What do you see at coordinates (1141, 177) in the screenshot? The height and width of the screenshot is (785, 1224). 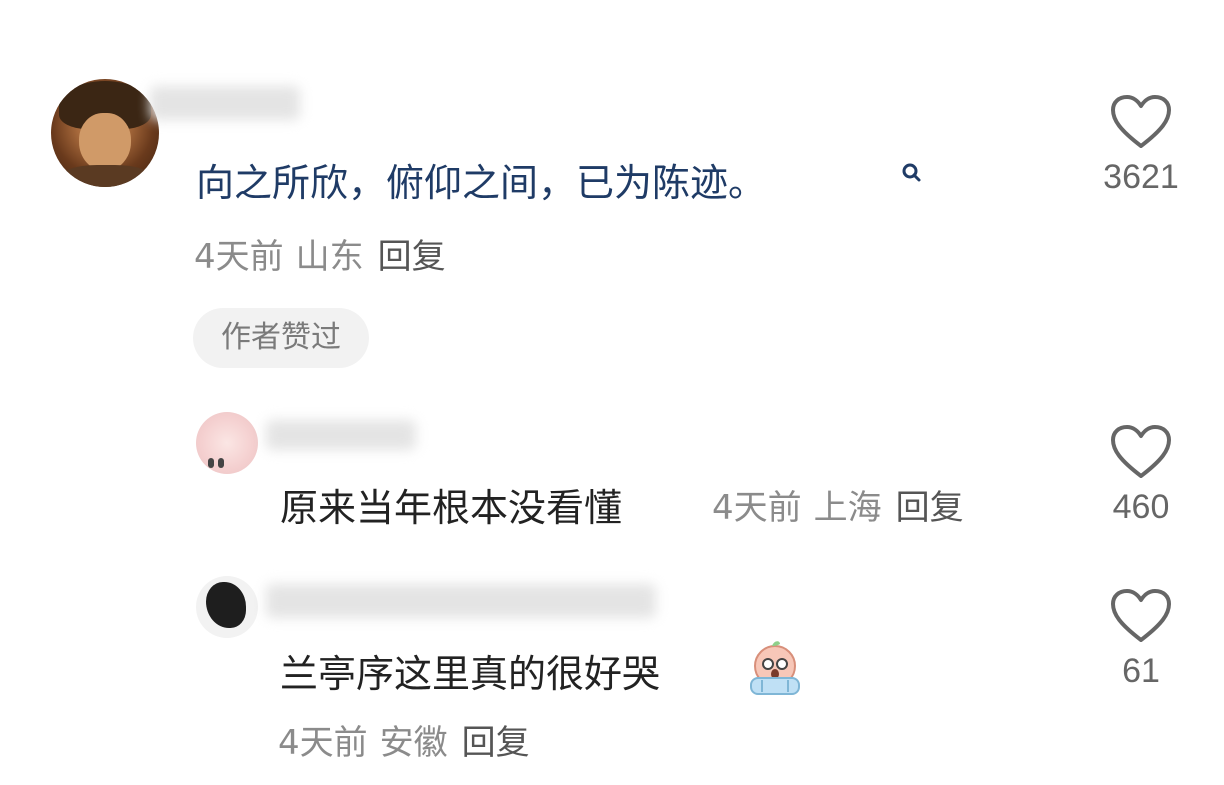 I see `like-count: 3621` at bounding box center [1141, 177].